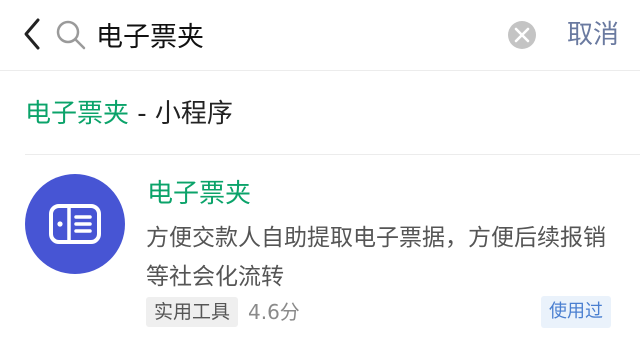 The image size is (640, 350). Describe the element at coordinates (376, 257) in the screenshot. I see `app-description: 方便交款人自助提取电子票据，方便后续报销等社会化流转` at that location.